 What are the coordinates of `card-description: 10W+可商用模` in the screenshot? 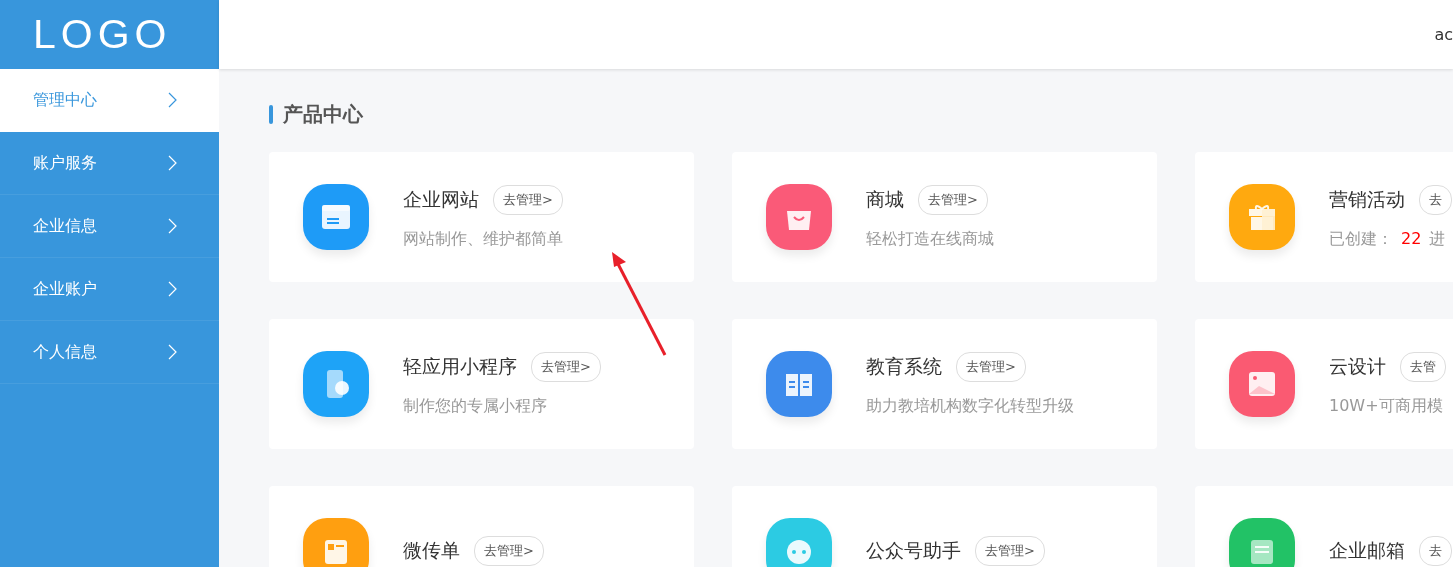 It's located at (1386, 406).